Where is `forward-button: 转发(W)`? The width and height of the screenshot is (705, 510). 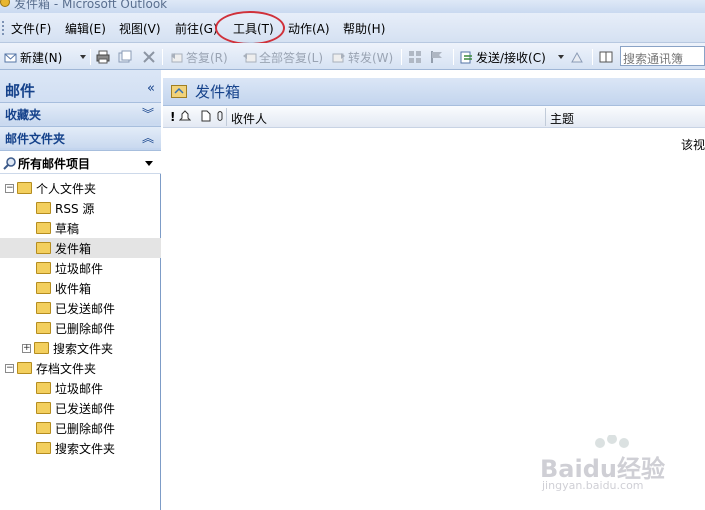 forward-button: 转发(W) is located at coordinates (362, 57).